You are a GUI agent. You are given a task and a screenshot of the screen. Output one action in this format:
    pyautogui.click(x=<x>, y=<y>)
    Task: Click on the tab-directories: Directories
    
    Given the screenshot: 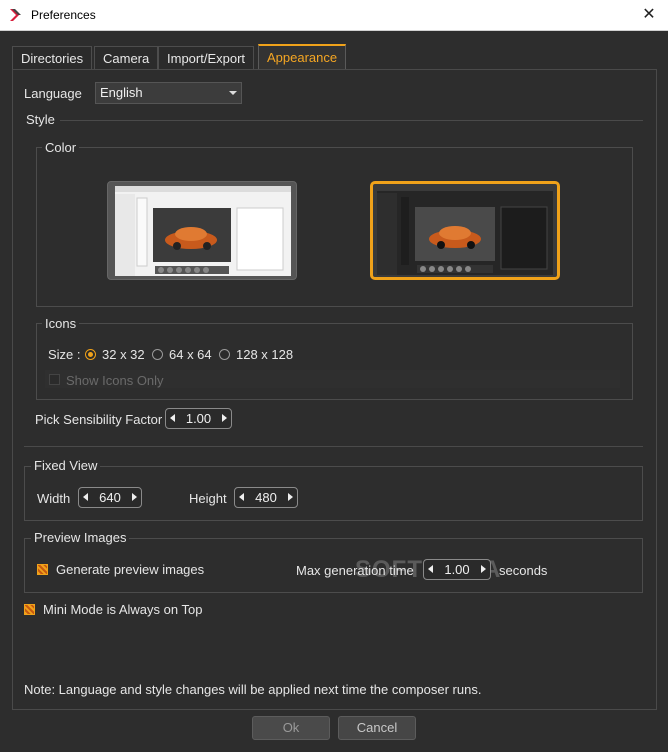 What is the action you would take?
    pyautogui.click(x=52, y=58)
    